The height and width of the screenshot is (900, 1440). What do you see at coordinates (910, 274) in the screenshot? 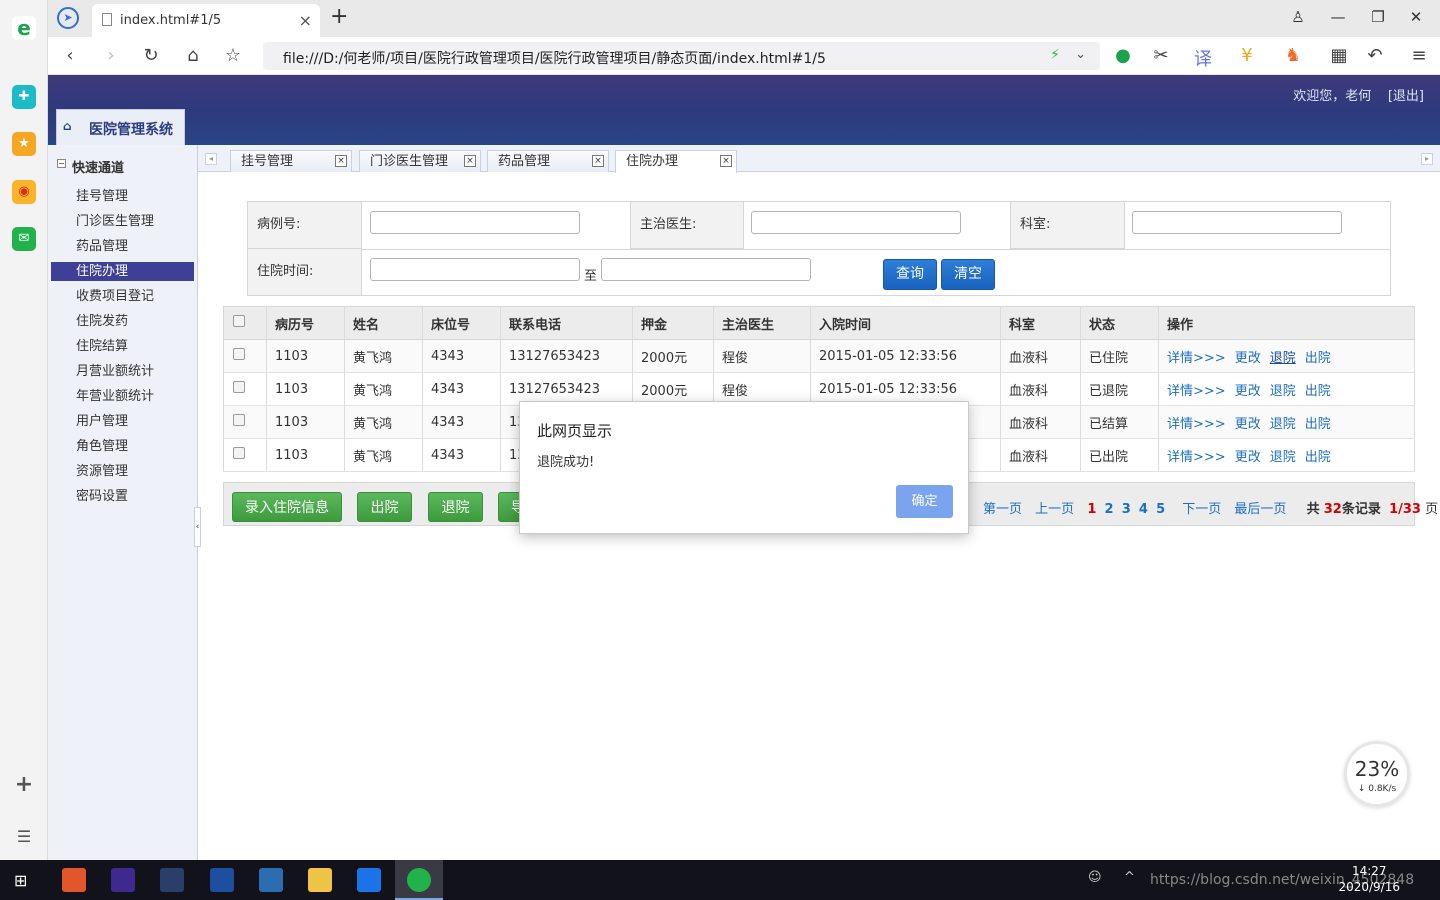
I see `query-button: 查询` at bounding box center [910, 274].